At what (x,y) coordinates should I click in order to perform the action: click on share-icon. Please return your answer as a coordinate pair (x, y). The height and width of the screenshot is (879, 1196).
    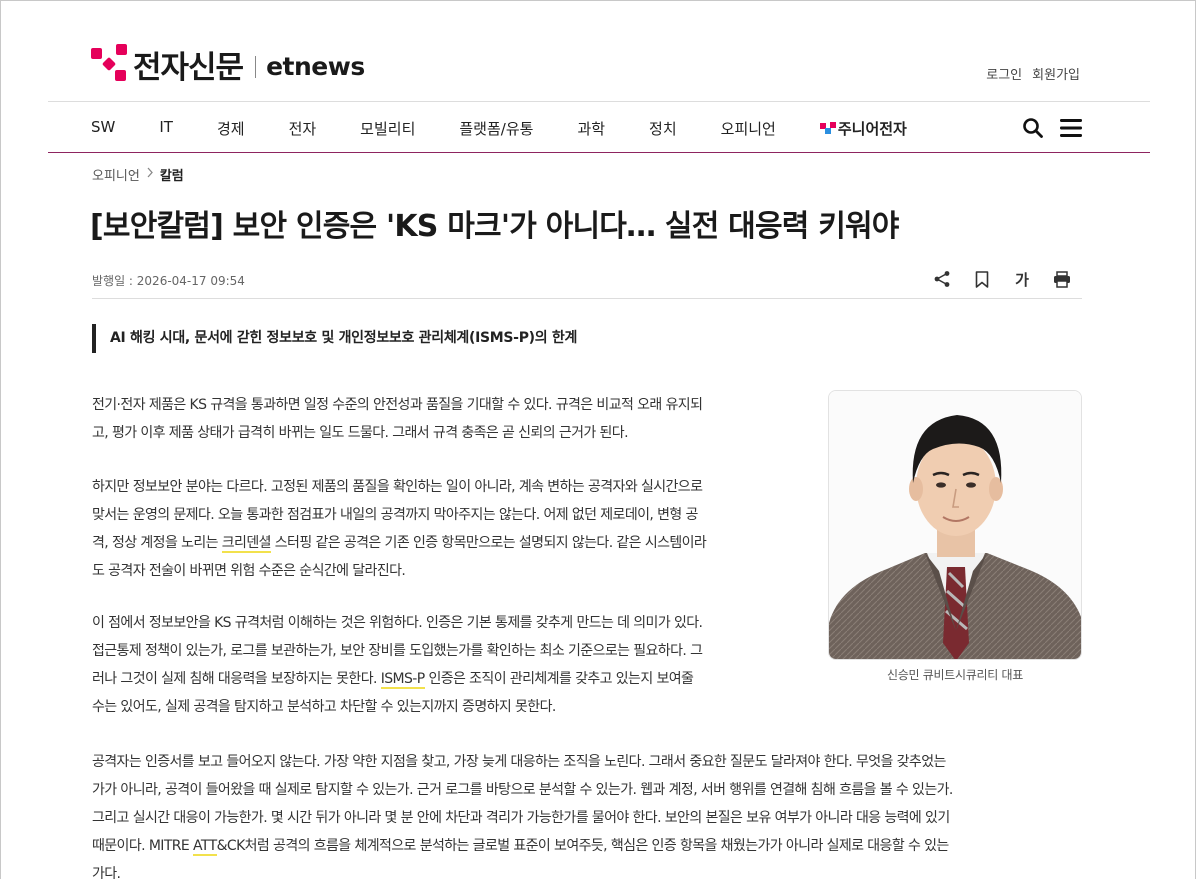
    Looking at the image, I should click on (942, 279).